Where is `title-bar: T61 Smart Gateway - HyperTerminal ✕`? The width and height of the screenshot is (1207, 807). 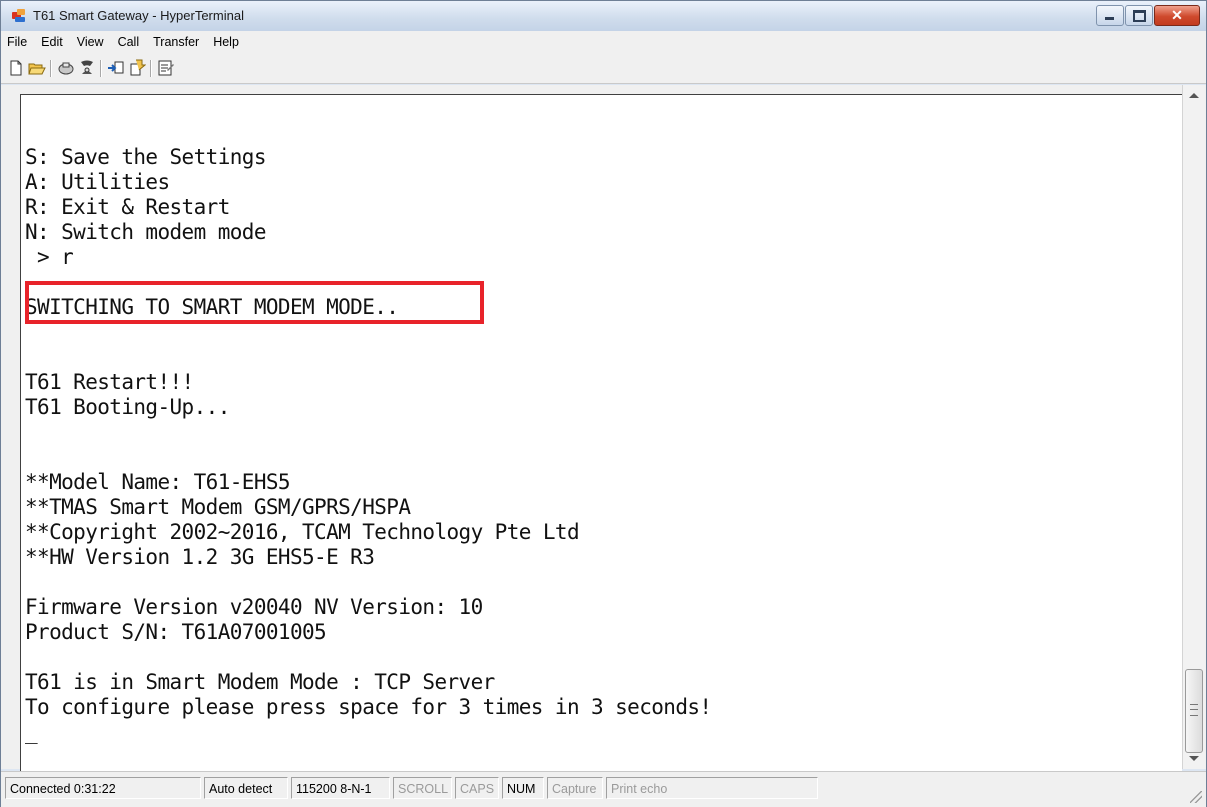
title-bar: T61 Smart Gateway - HyperTerminal ✕ is located at coordinates (603, 16).